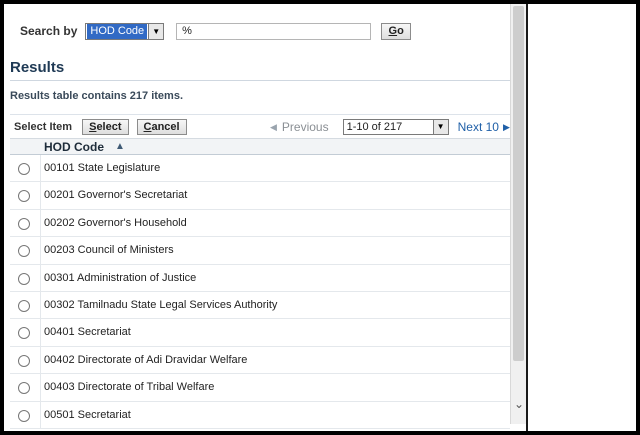 The width and height of the screenshot is (640, 435). I want to click on triangle-left-icon: ◀, so click(273, 126).